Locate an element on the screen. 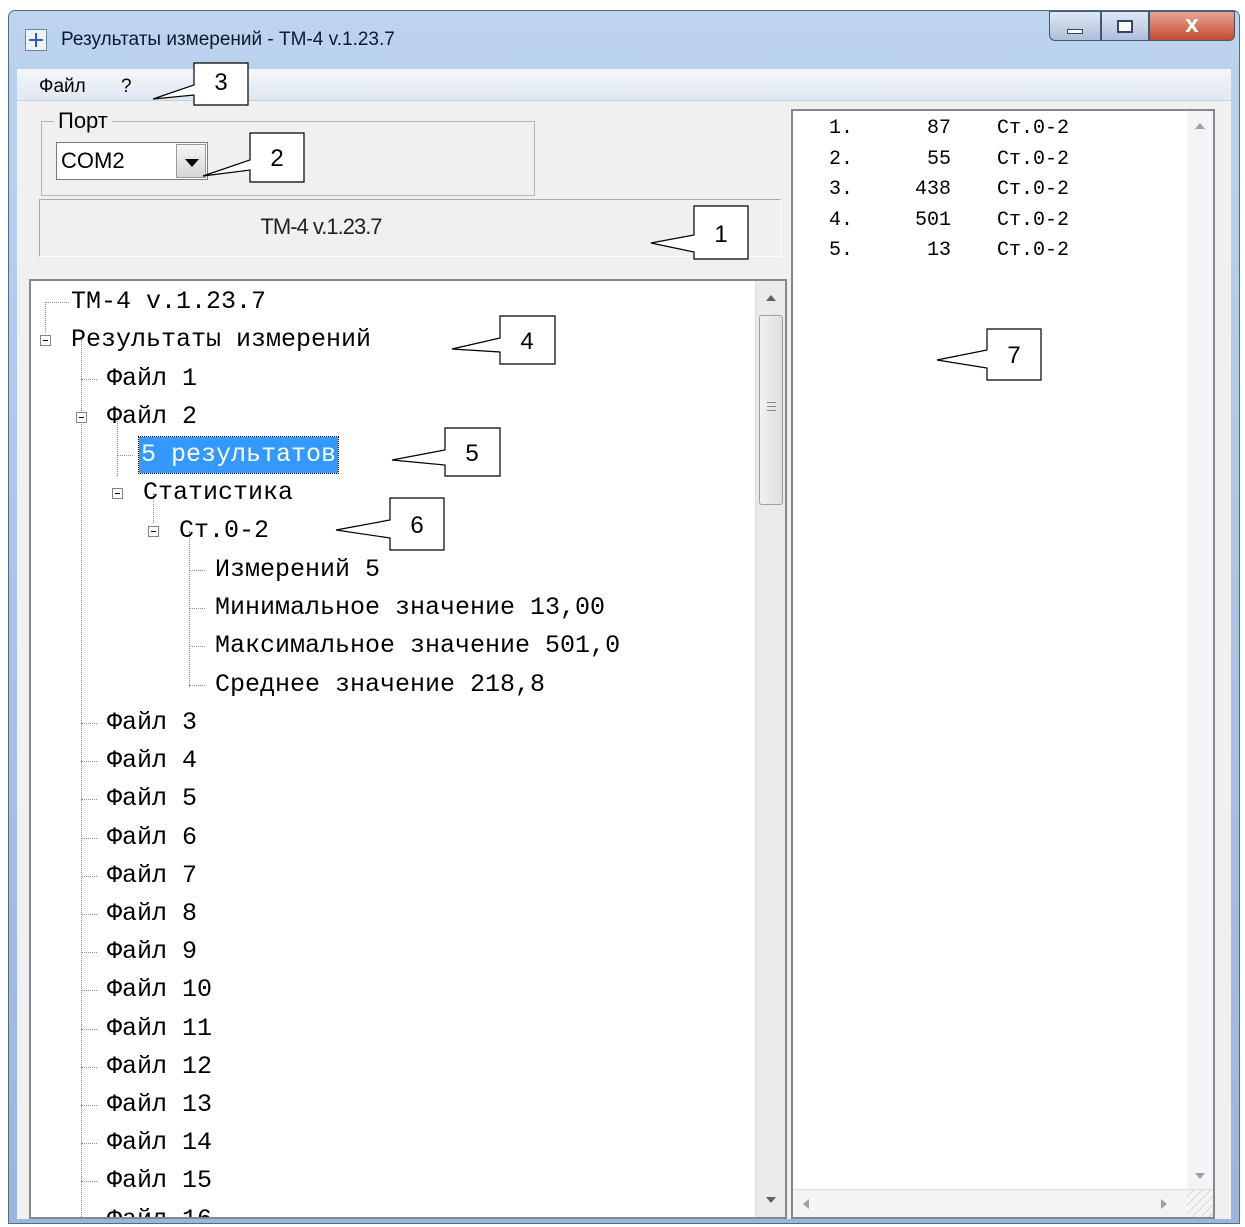  menu-file: Файл is located at coordinates (62, 87).